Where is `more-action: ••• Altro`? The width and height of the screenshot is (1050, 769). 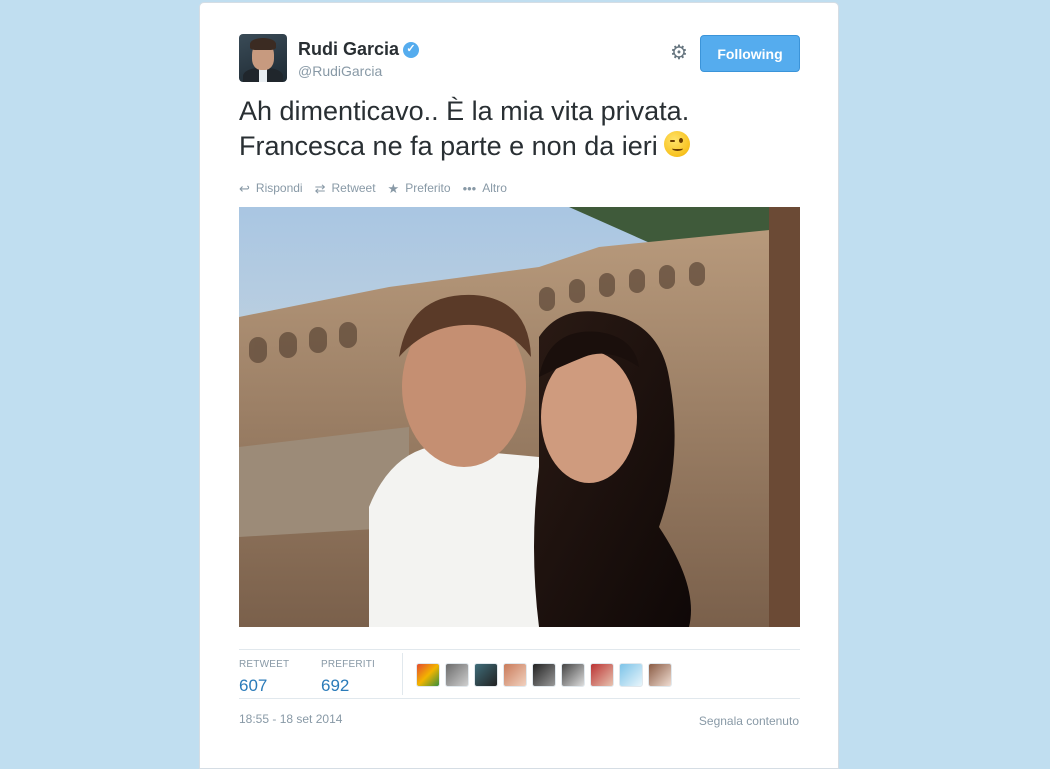
more-action: ••• Altro is located at coordinates (485, 188).